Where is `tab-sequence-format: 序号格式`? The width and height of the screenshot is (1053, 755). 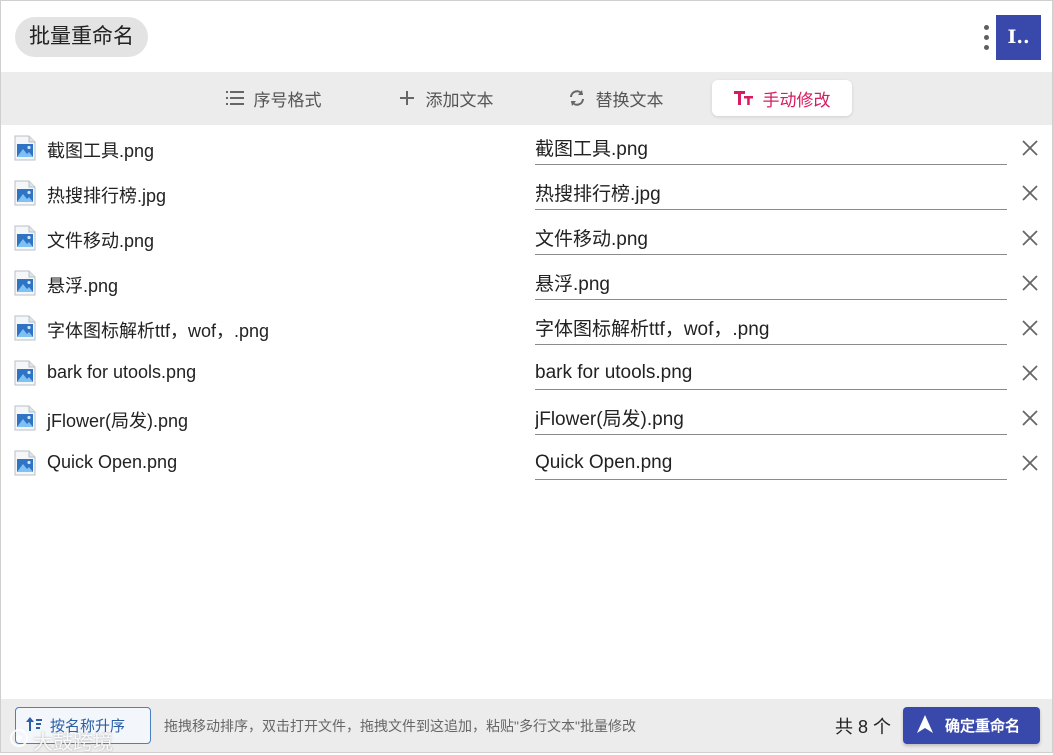
tab-sequence-format: 序号格式 is located at coordinates (273, 98).